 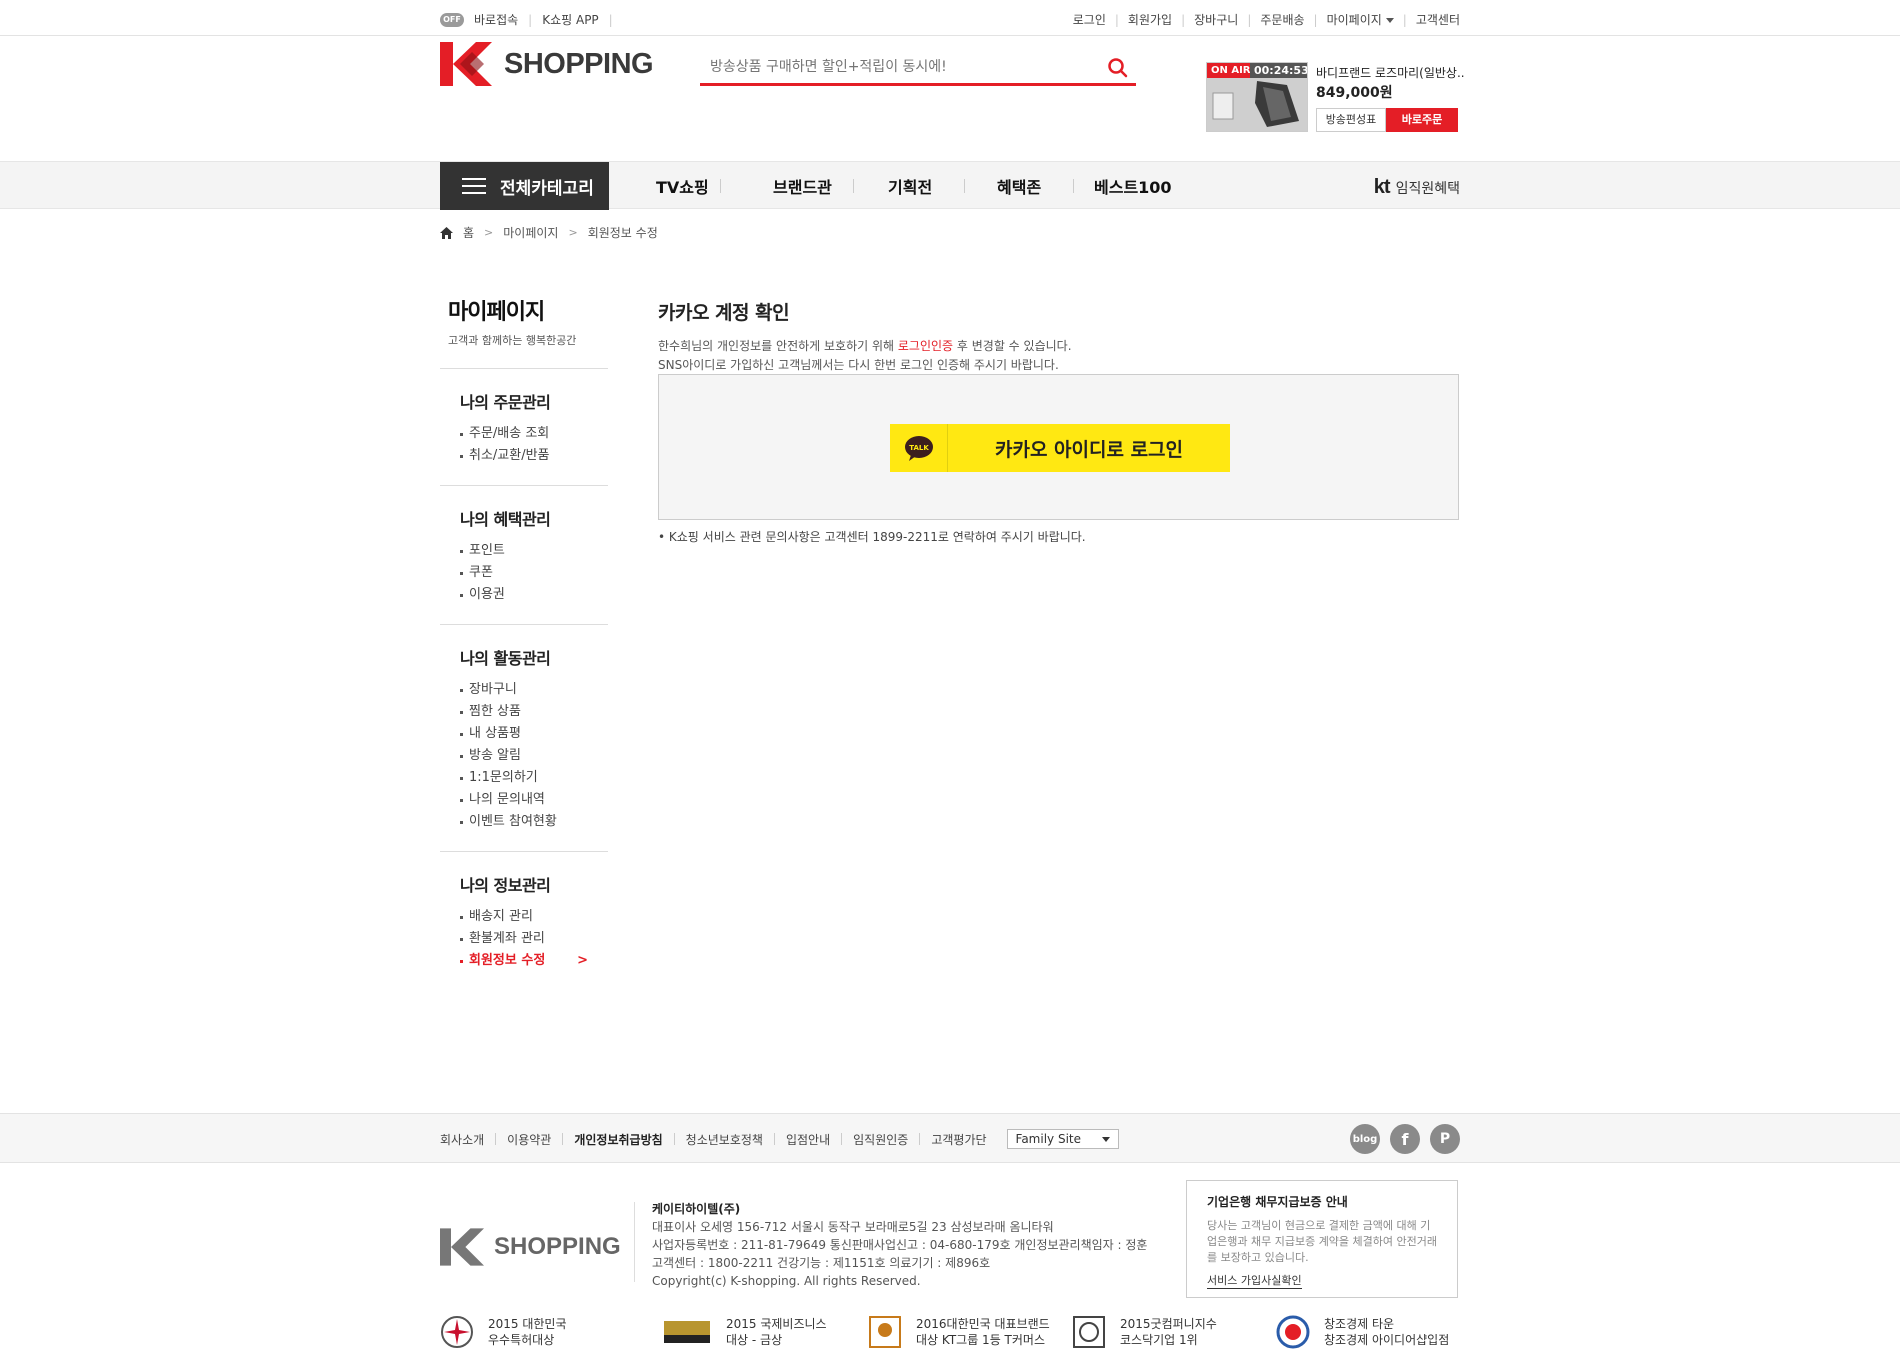 I want to click on guarantee-confirm-link: 서비스 가입사실확인, so click(x=1254, y=1280).